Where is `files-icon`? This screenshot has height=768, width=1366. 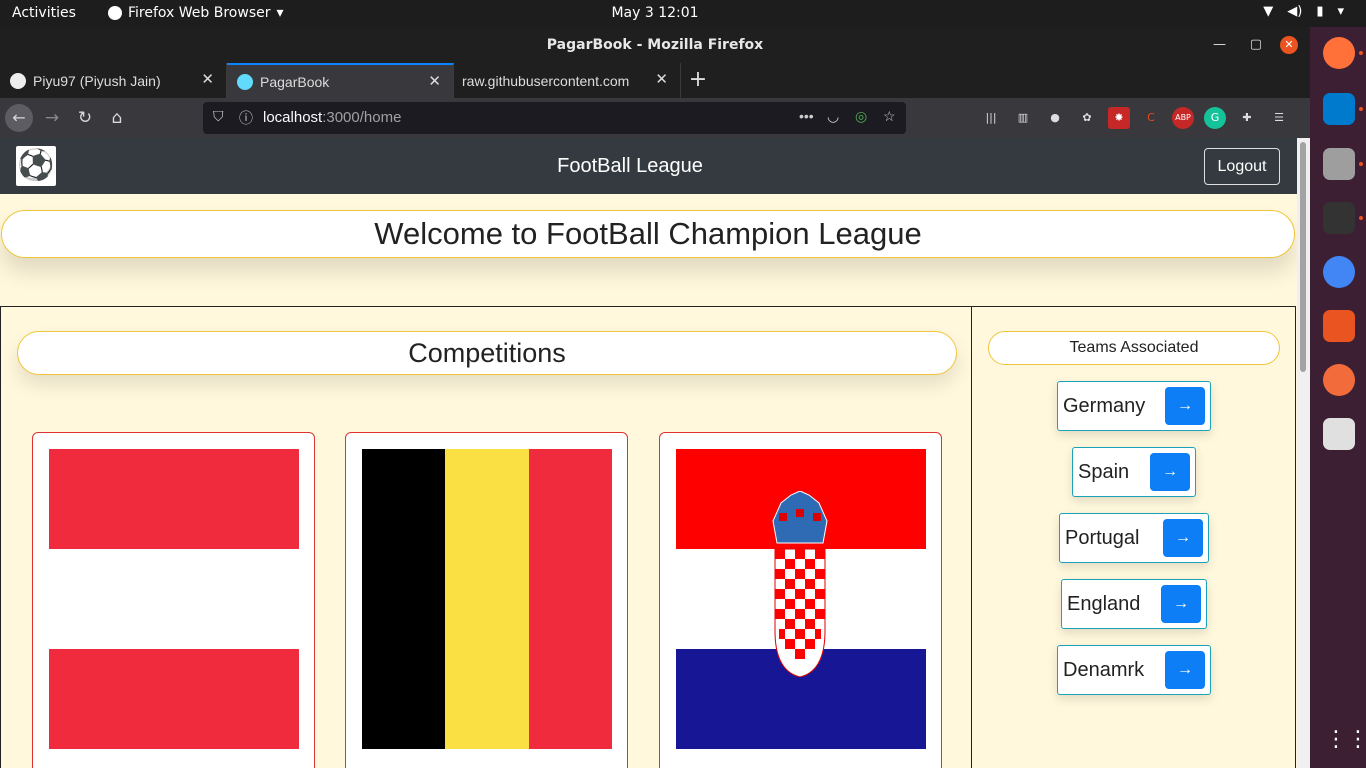
files-icon is located at coordinates (1339, 164).